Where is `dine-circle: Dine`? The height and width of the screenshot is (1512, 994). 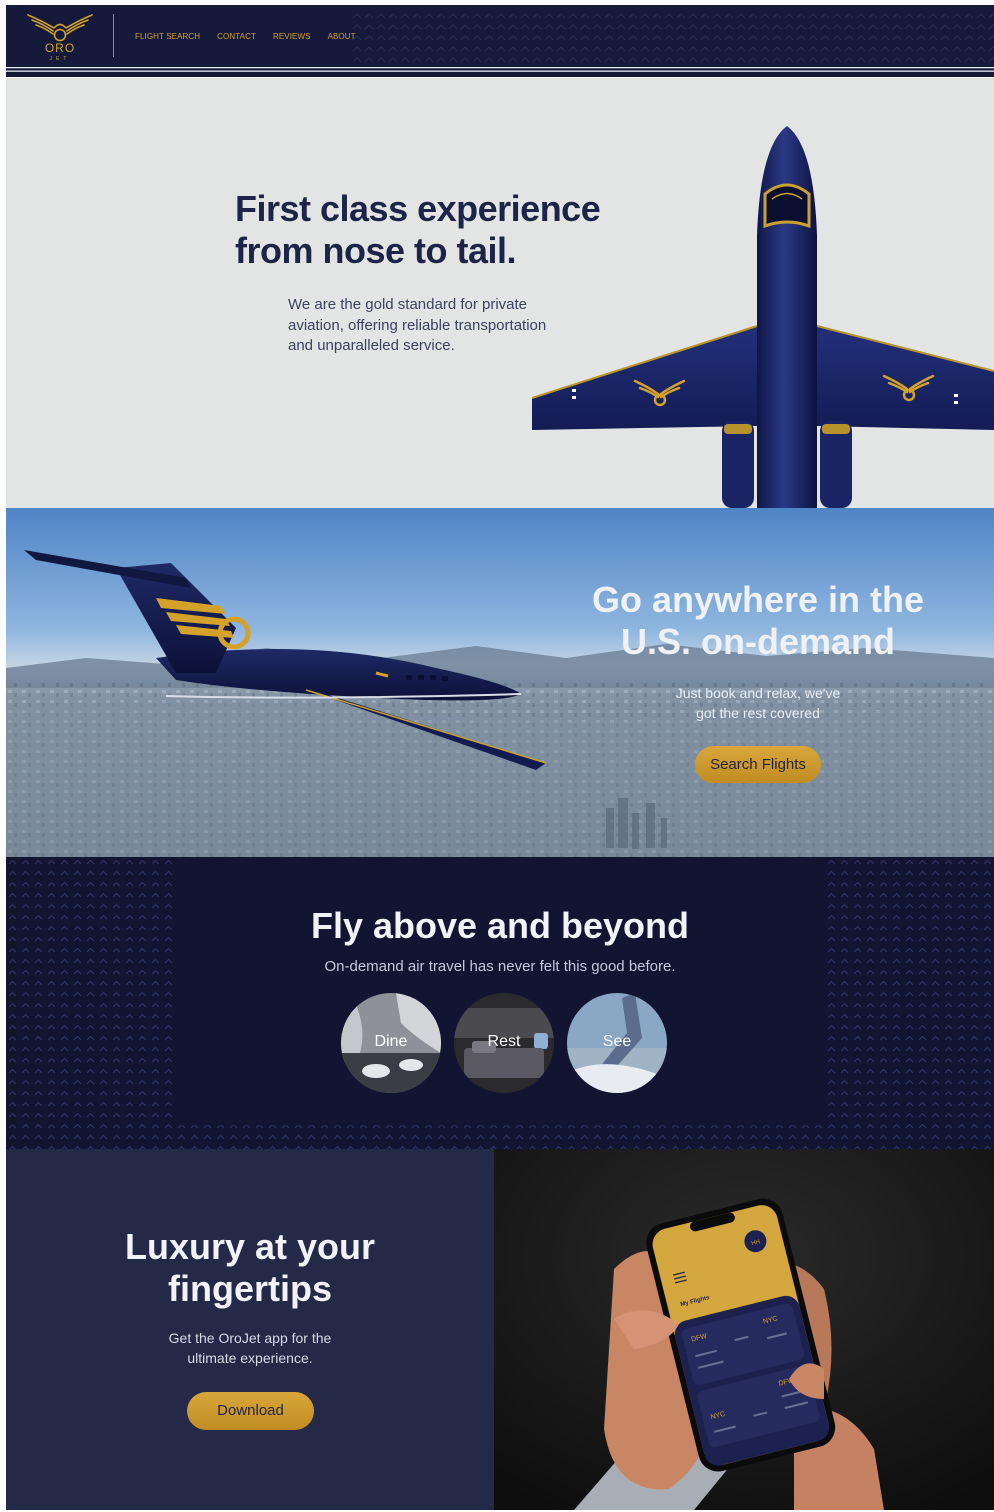
dine-circle: Dine is located at coordinates (391, 1043).